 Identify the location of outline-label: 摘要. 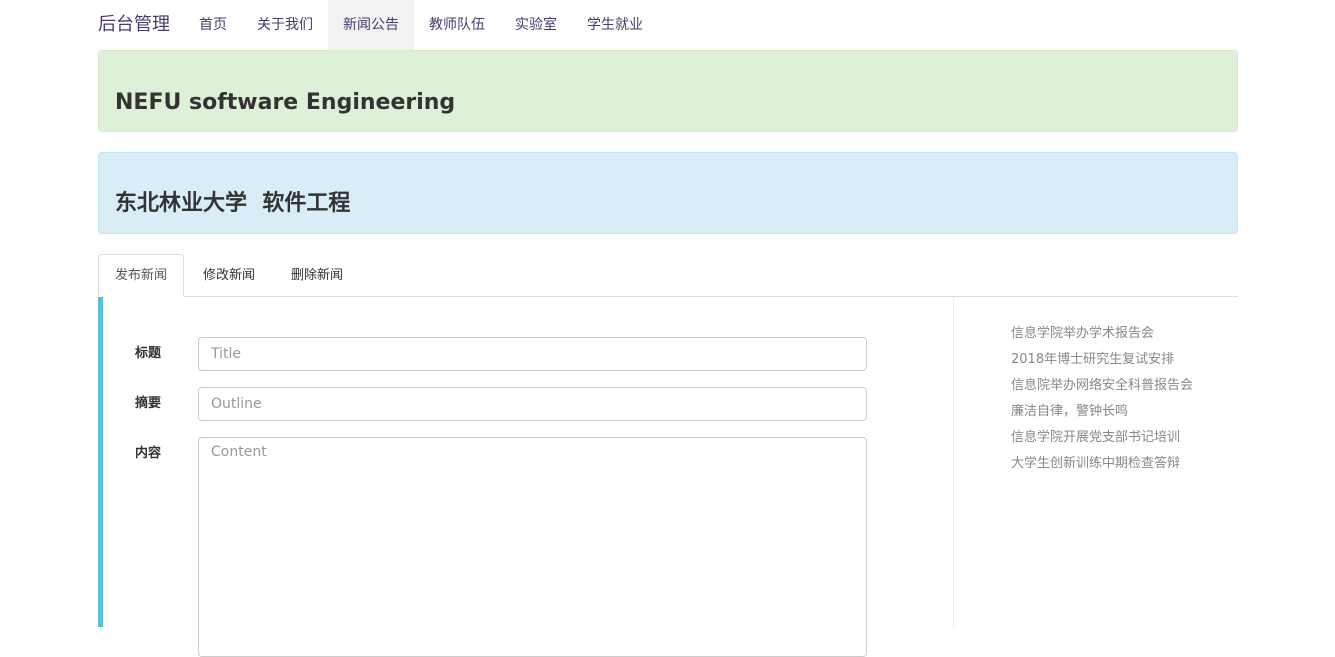
(148, 403).